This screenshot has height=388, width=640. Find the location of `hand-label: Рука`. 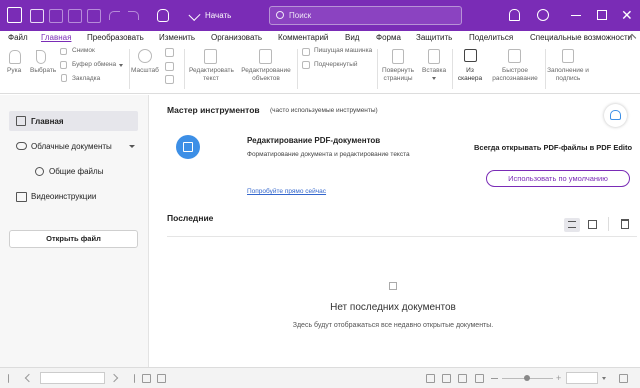

hand-label: Рука is located at coordinates (14, 71).